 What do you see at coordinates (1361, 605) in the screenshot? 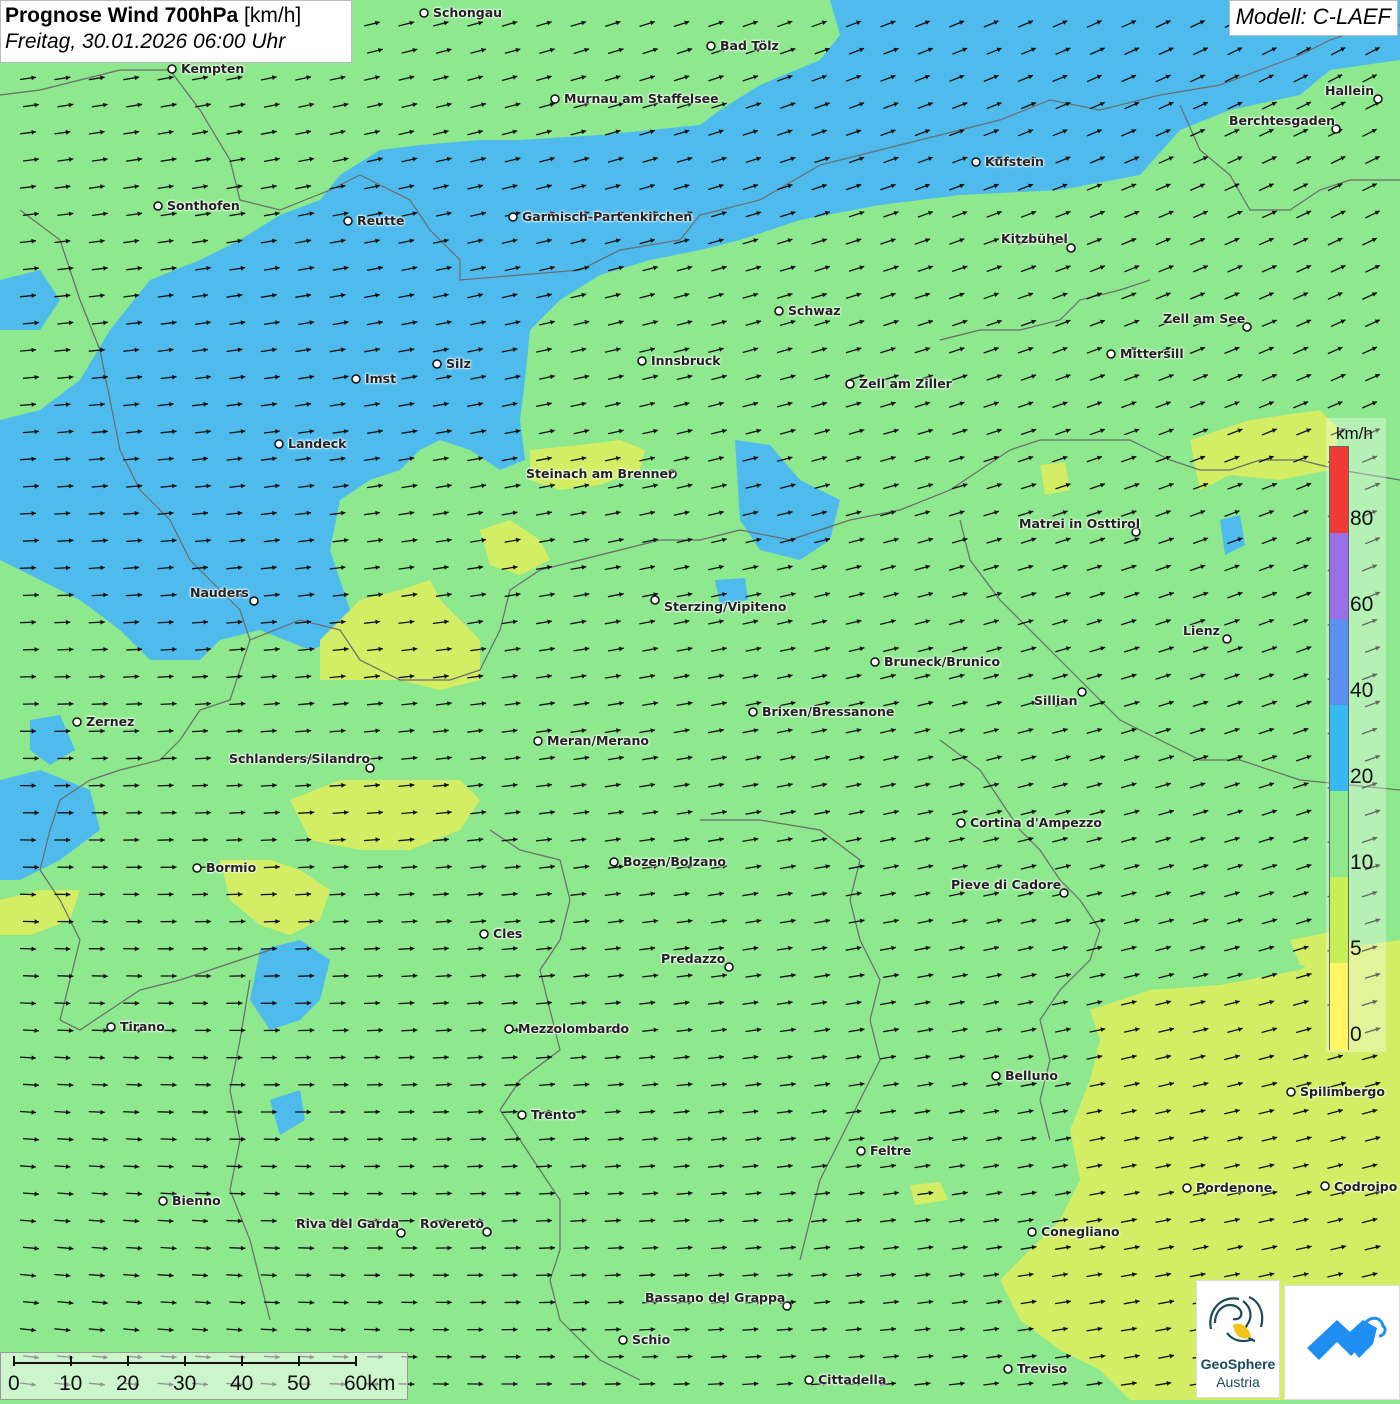
I see `legend-tick-label: 60` at bounding box center [1361, 605].